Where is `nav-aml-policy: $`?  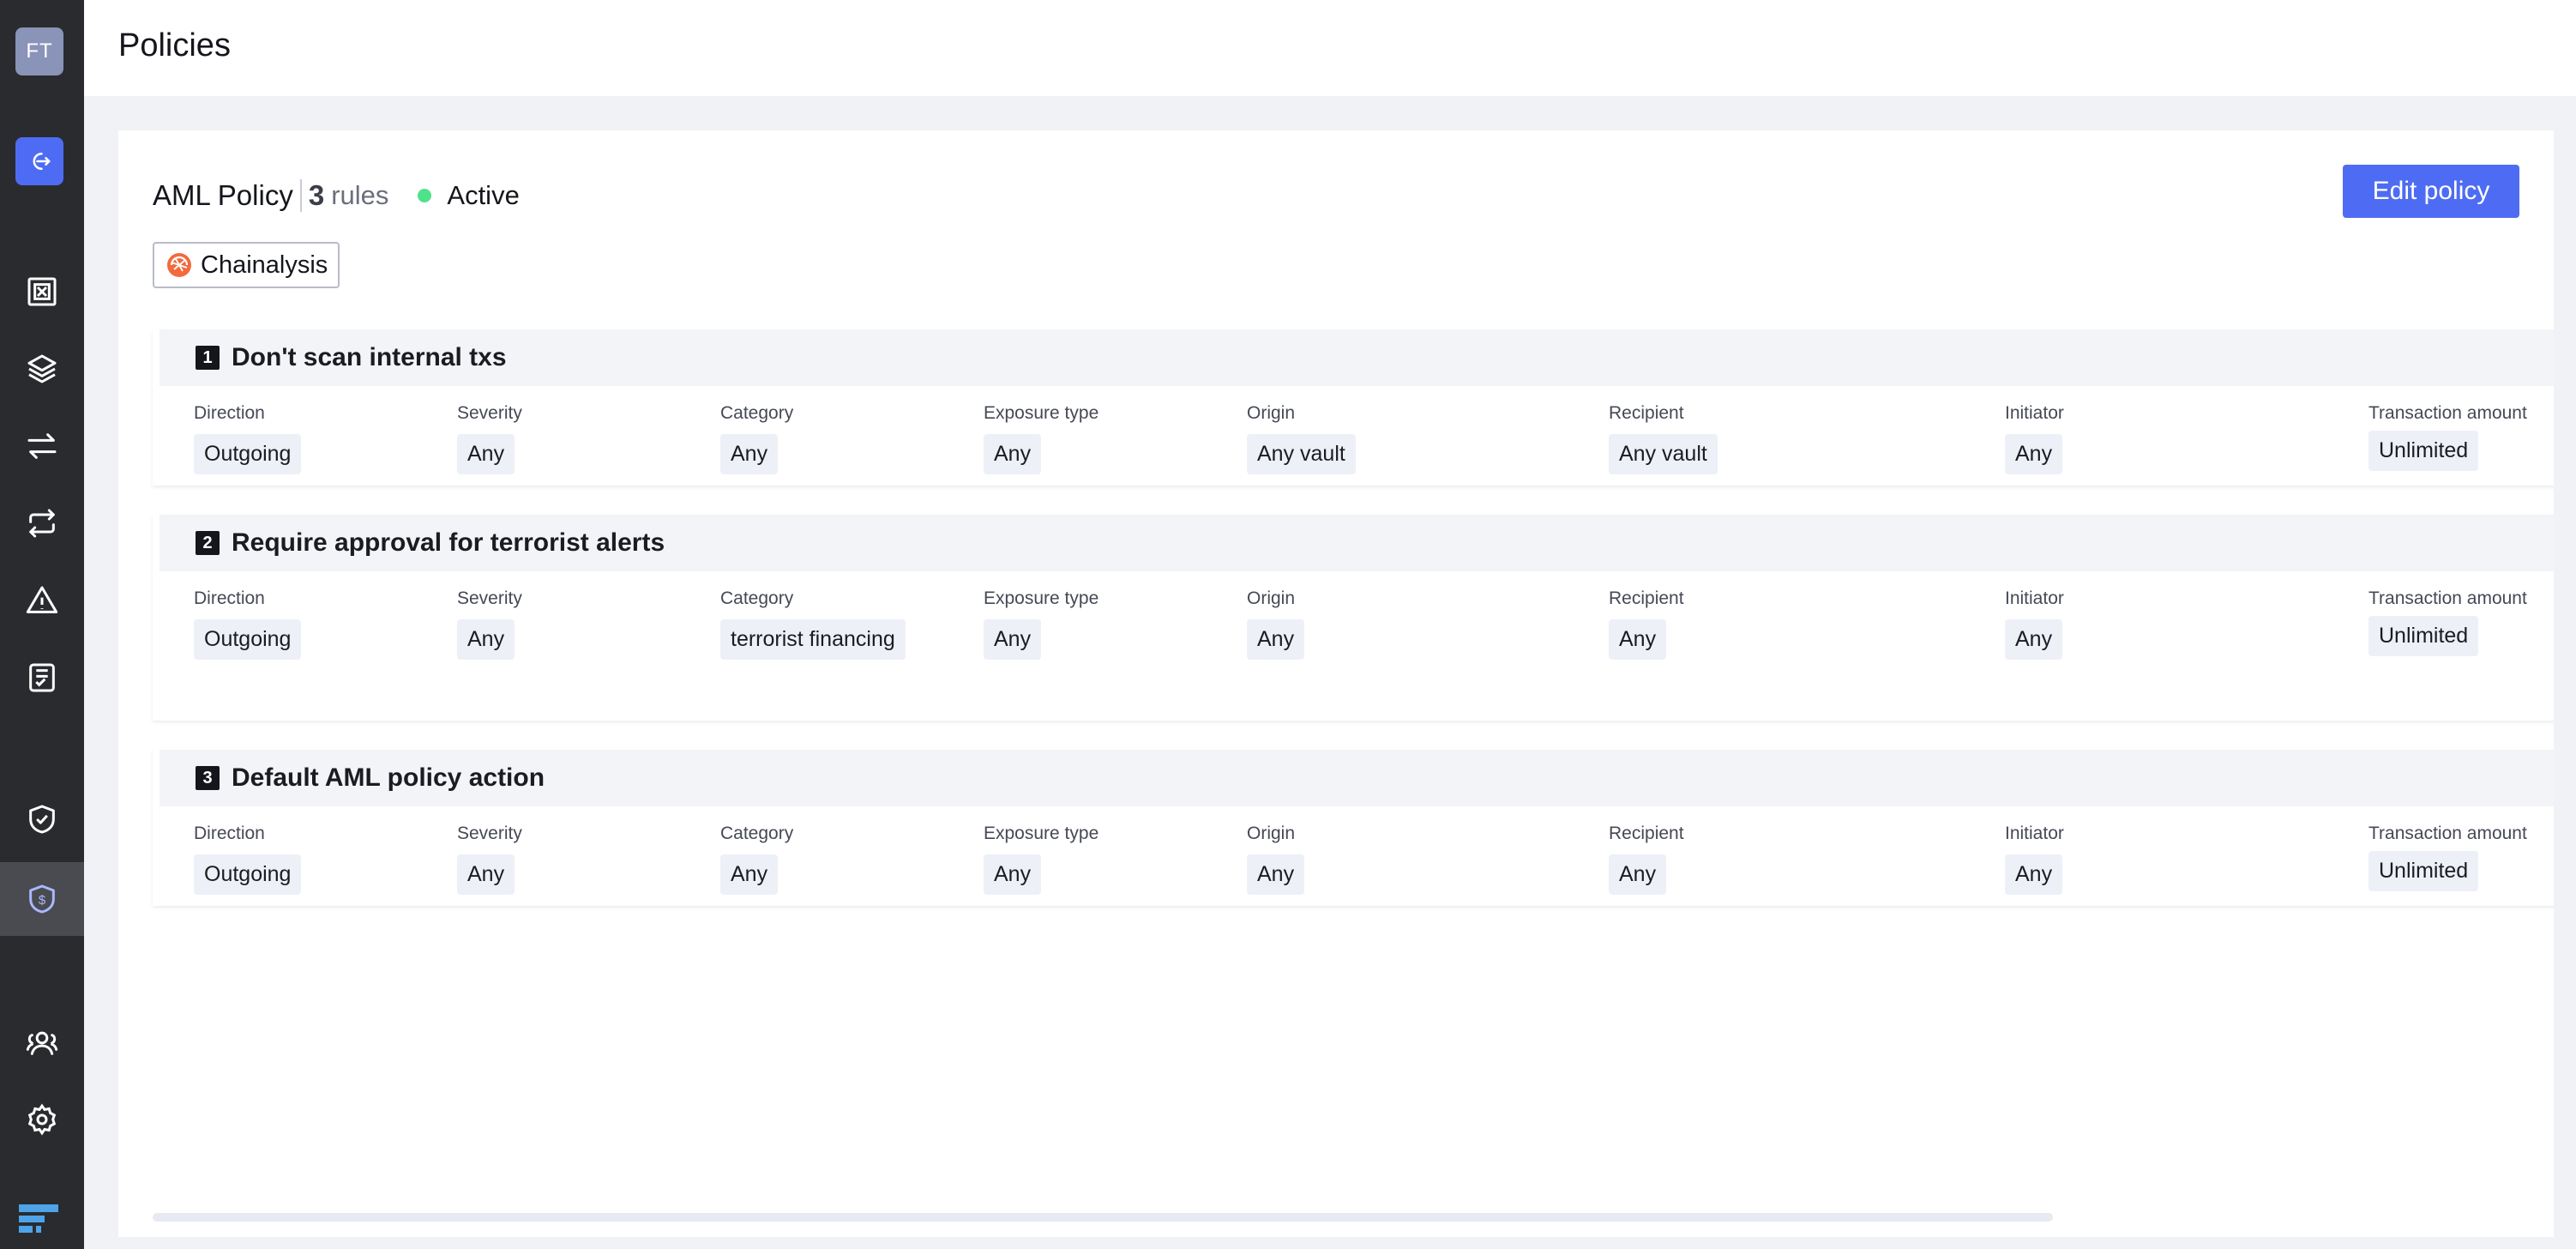
nav-aml-policy: $ is located at coordinates (42, 899).